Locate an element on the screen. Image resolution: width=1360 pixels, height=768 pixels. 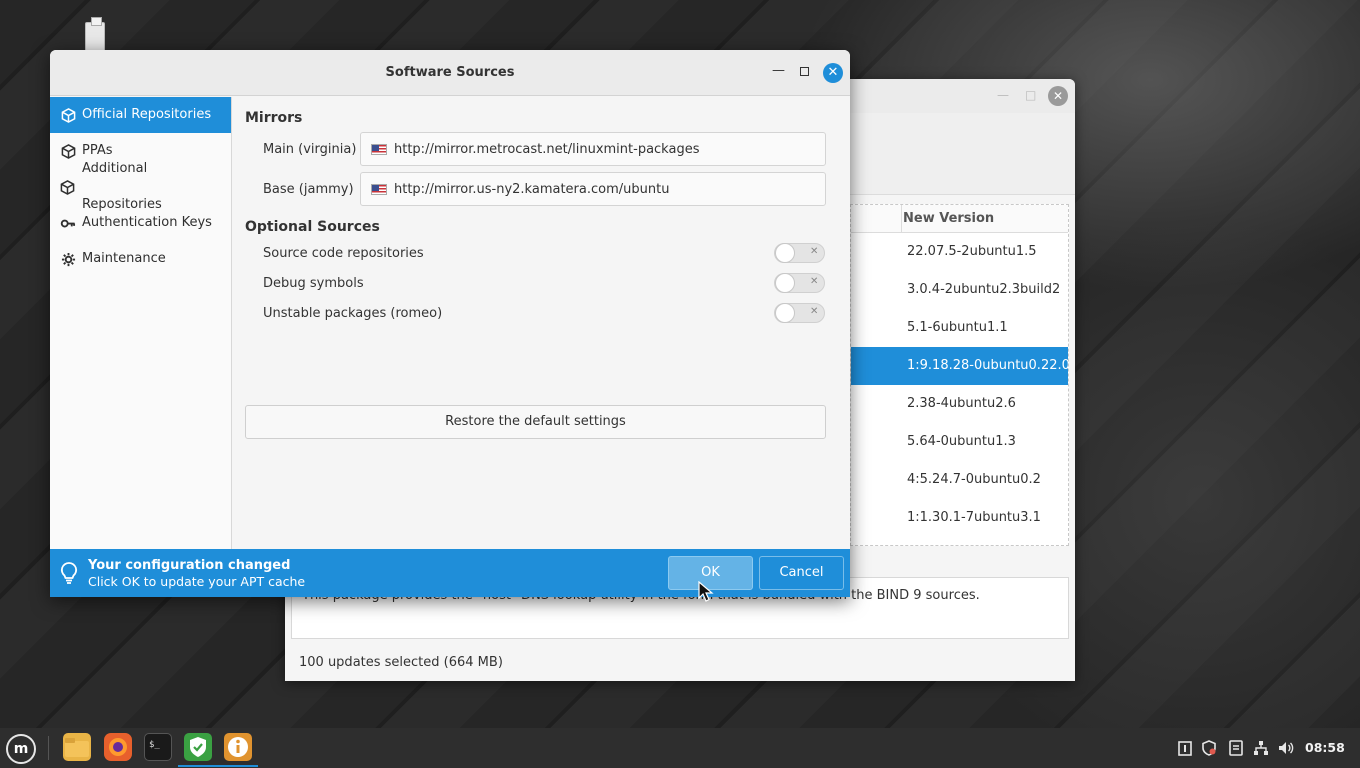
update-shield-icon is located at coordinates (198, 750).